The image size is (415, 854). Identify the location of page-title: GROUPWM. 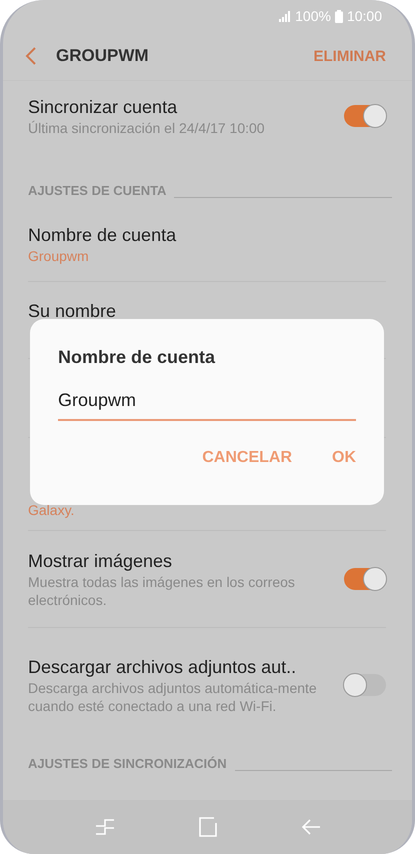
(103, 56).